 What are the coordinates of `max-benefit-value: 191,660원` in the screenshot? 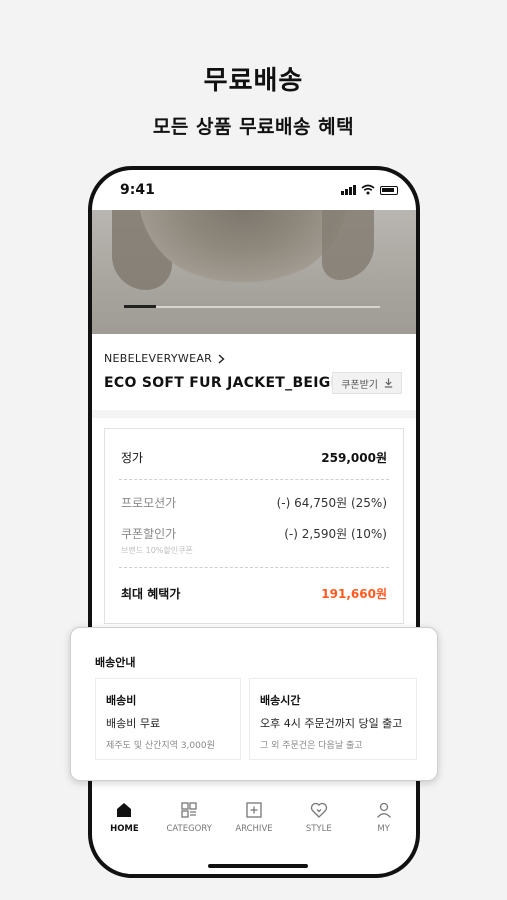 It's located at (354, 594).